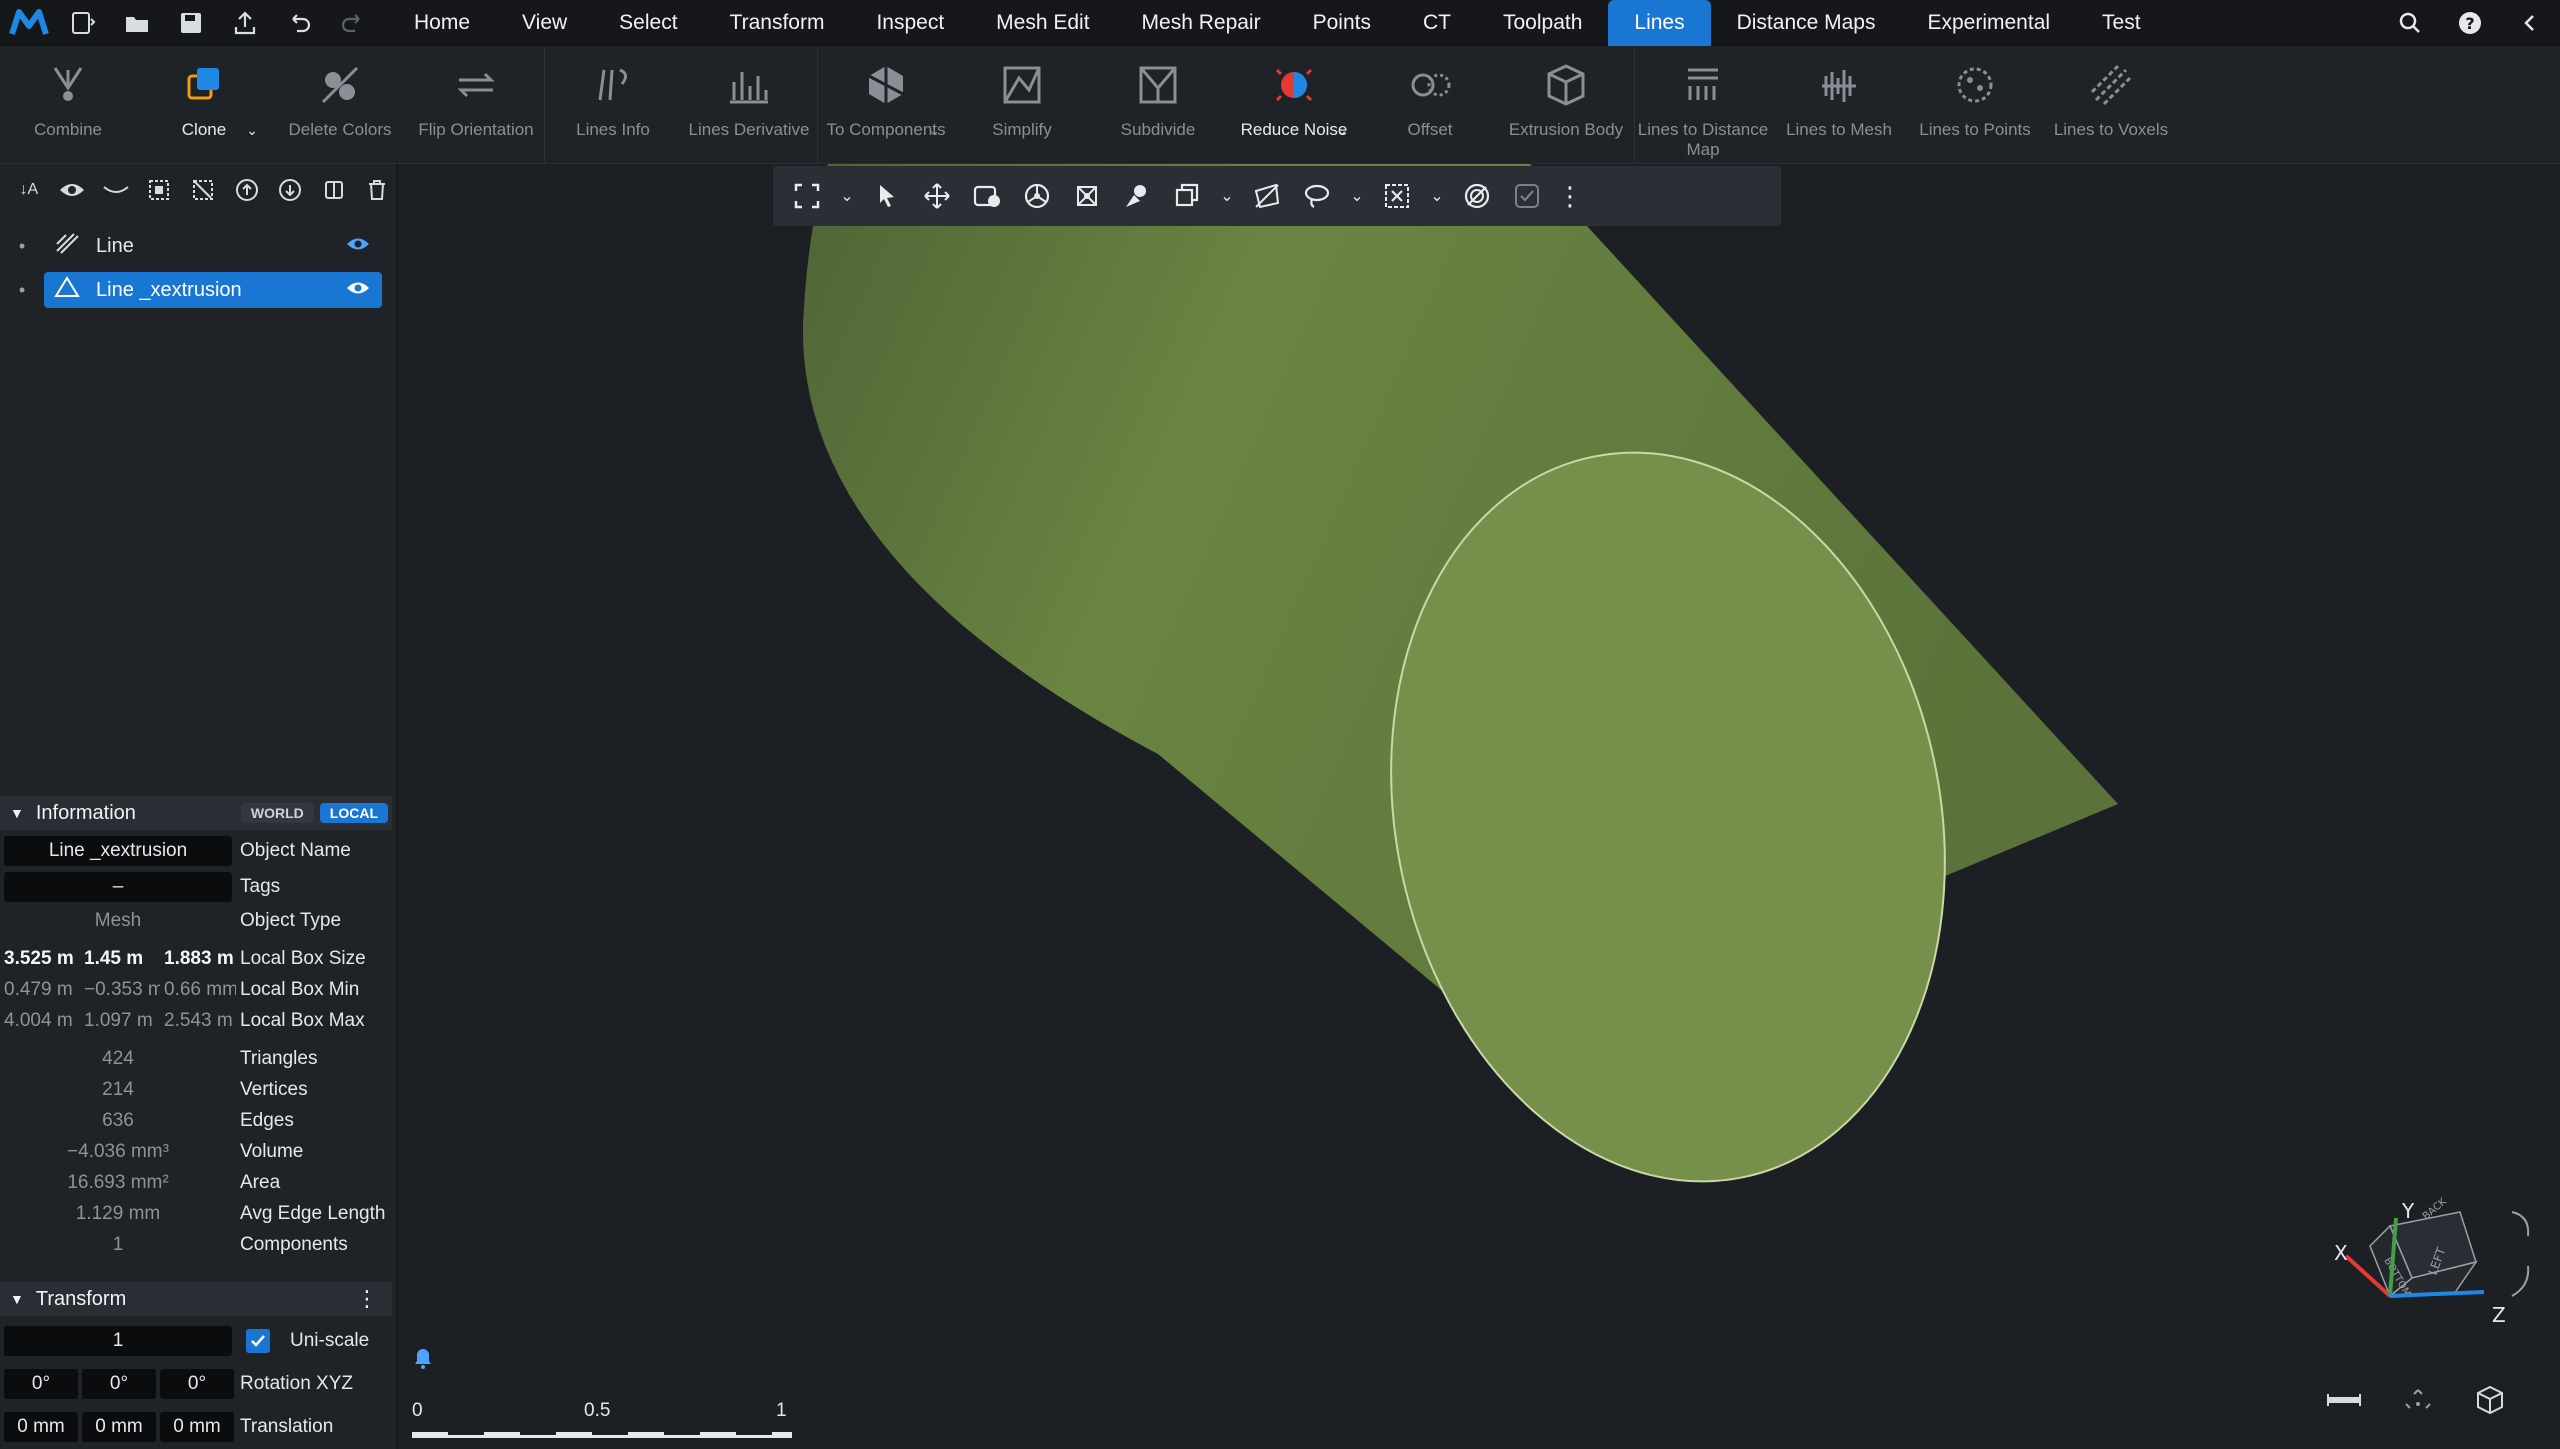 The height and width of the screenshot is (1449, 2560). What do you see at coordinates (247, 190) in the screenshot?
I see `move-up-icon` at bounding box center [247, 190].